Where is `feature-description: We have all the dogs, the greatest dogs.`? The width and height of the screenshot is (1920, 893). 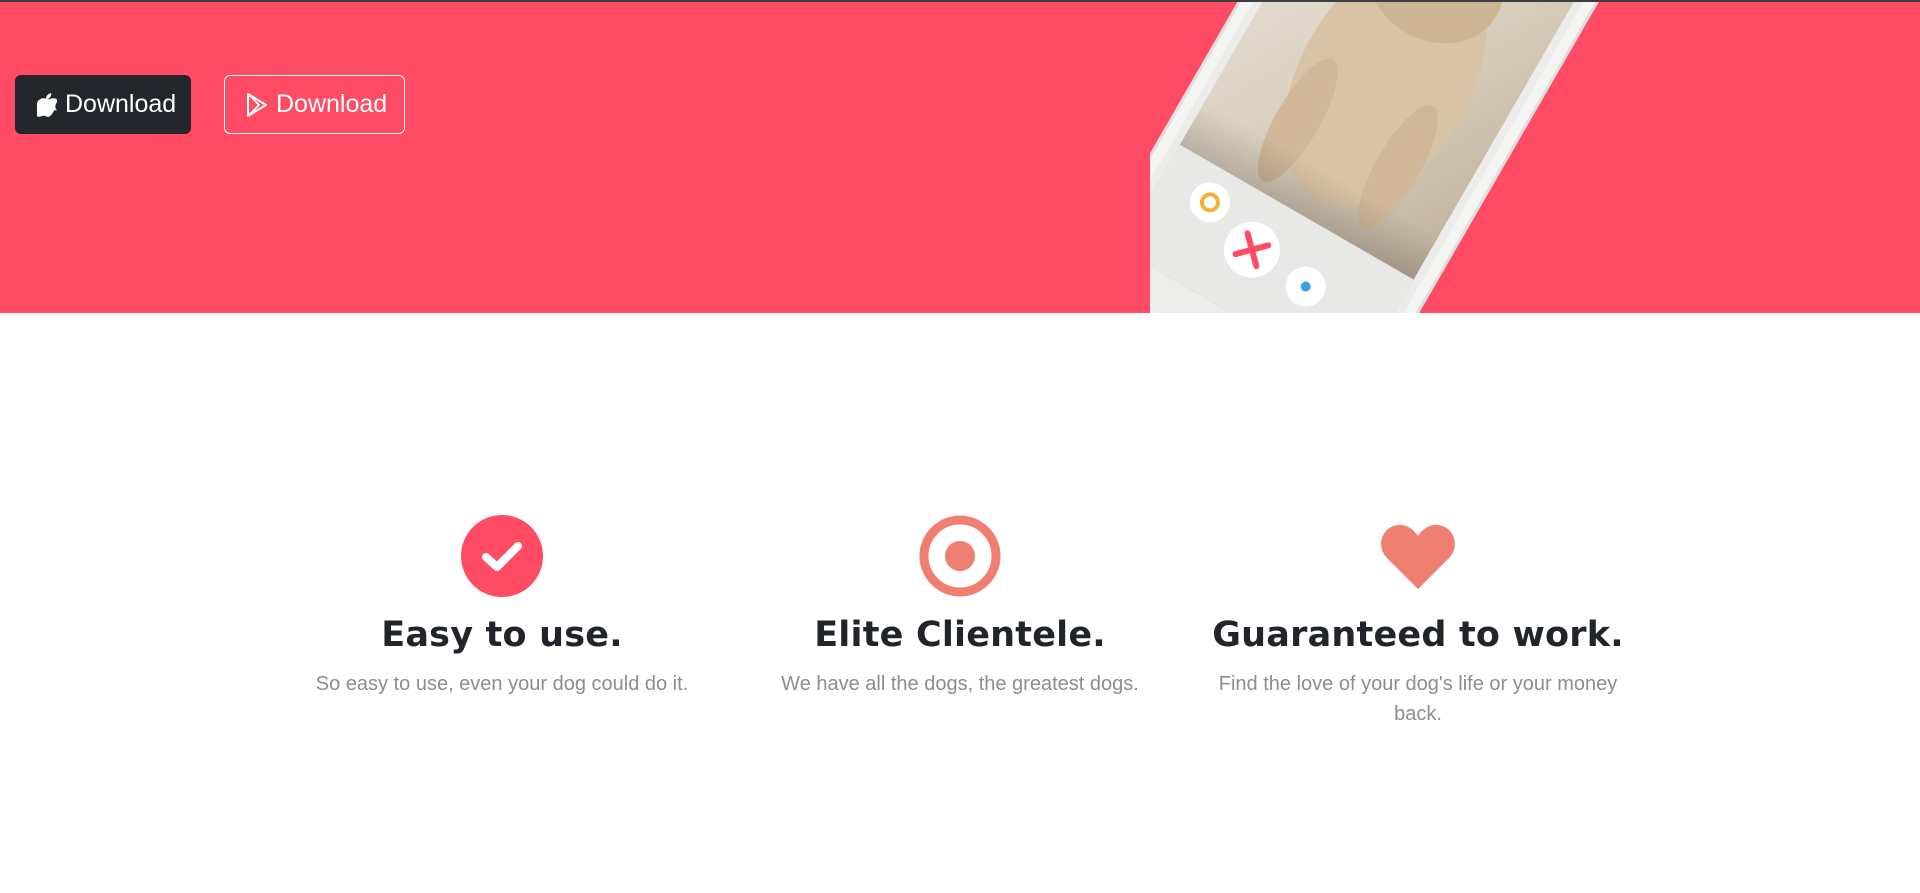
feature-description: We have all the dogs, the greatest dogs. is located at coordinates (960, 684).